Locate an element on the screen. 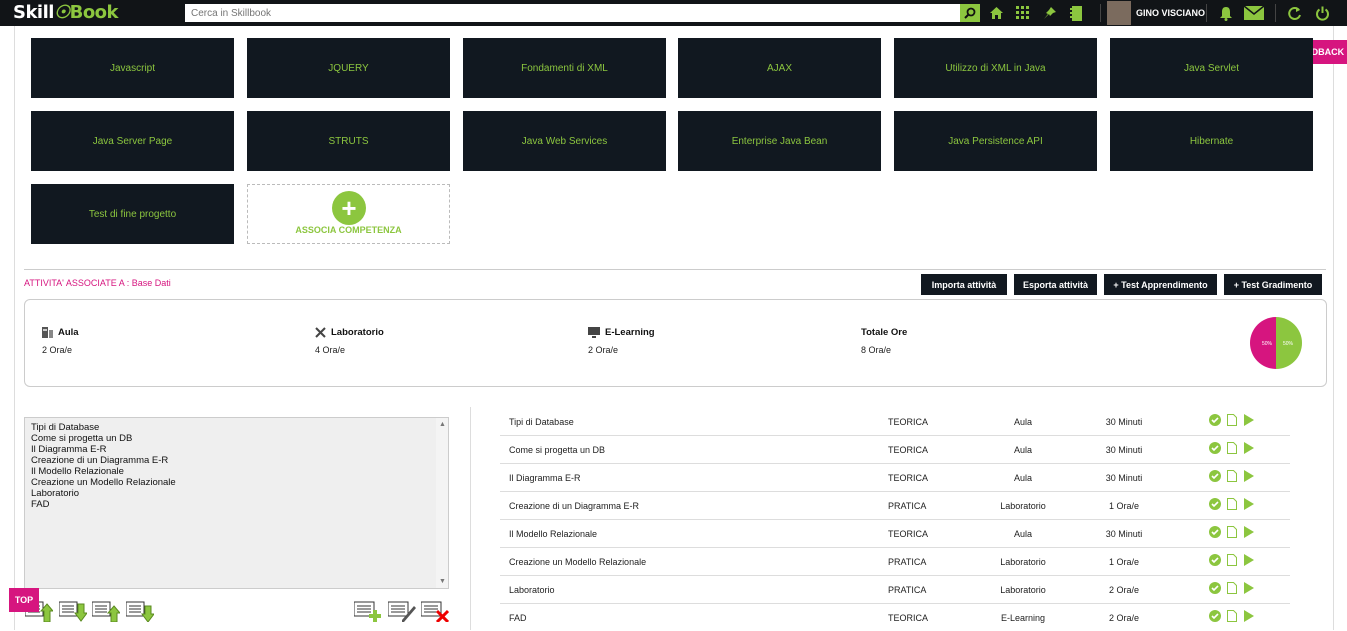 Image resolution: width=1347 pixels, height=631 pixels. activity-title: Il Diagramma E-R is located at coordinates (545, 478).